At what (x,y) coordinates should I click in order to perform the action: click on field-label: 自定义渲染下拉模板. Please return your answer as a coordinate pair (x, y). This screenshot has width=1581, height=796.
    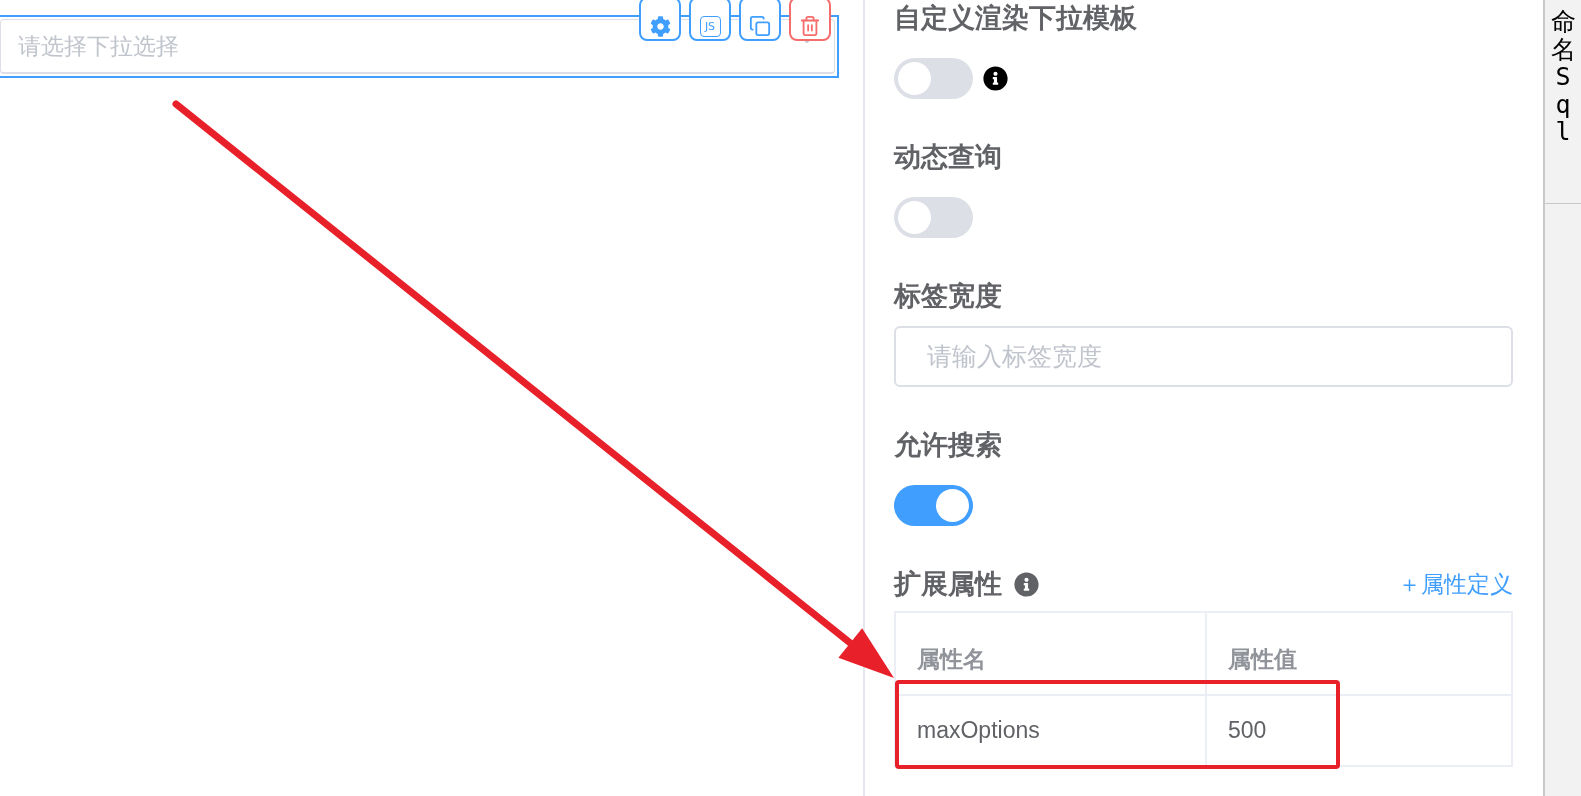
    Looking at the image, I should click on (1016, 18).